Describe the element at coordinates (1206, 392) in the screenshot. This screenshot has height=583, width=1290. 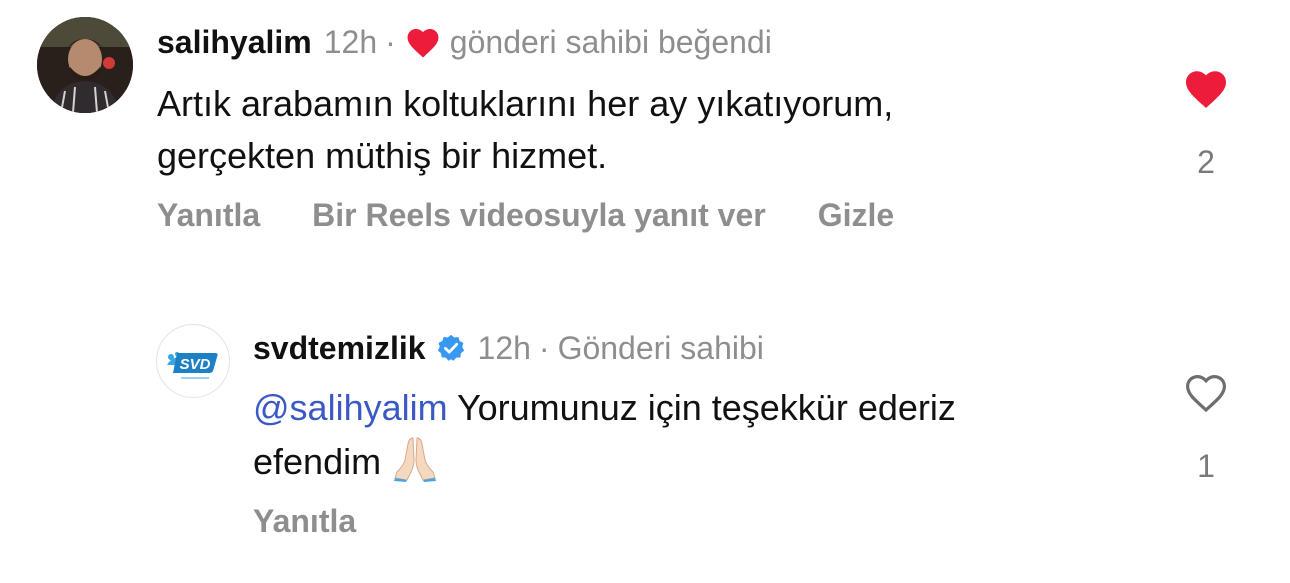
I see `like-heart-outline-icon` at that location.